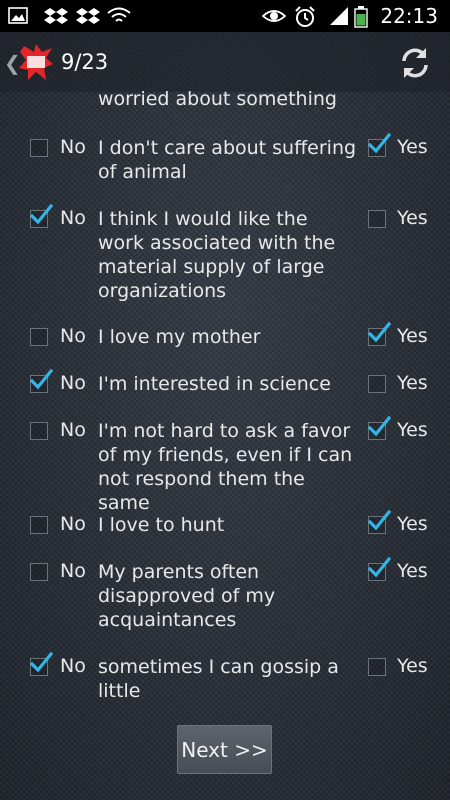  Describe the element at coordinates (217, 99) in the screenshot. I see `question-fragment: worried about something` at that location.